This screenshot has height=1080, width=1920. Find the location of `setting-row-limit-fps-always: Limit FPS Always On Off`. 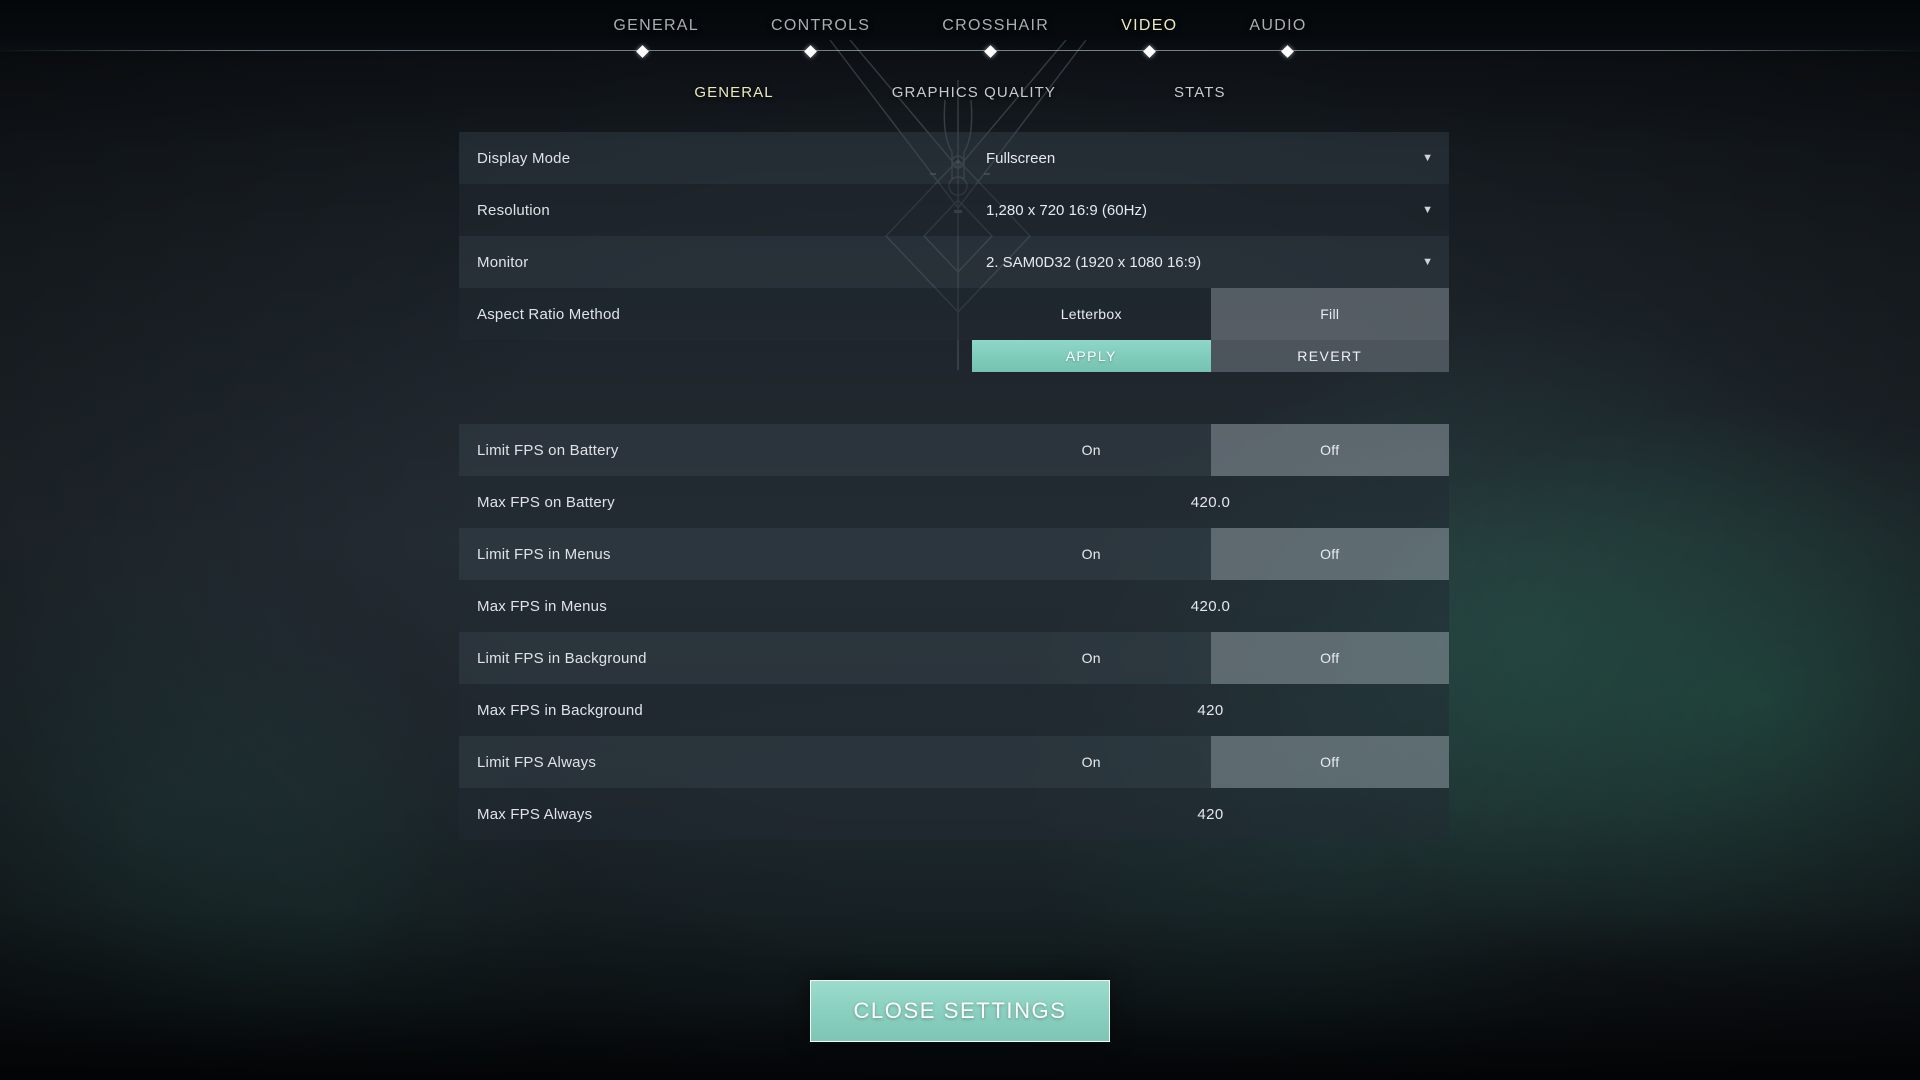

setting-row-limit-fps-always: Limit FPS Always On Off is located at coordinates (954, 762).